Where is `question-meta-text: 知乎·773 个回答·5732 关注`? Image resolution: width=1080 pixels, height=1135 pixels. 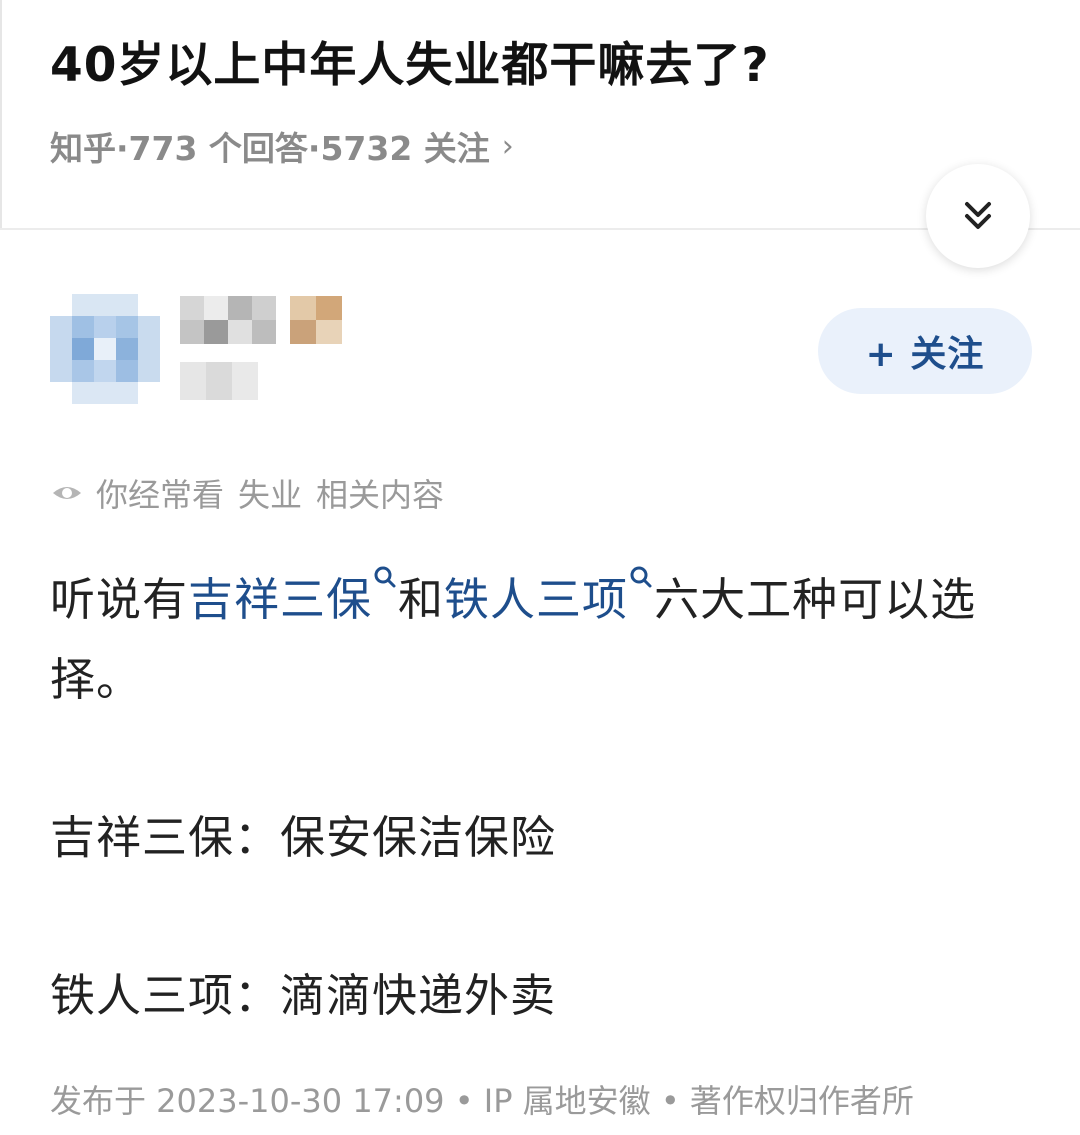
question-meta-text: 知乎·773 个回答·5732 关注 is located at coordinates (270, 148).